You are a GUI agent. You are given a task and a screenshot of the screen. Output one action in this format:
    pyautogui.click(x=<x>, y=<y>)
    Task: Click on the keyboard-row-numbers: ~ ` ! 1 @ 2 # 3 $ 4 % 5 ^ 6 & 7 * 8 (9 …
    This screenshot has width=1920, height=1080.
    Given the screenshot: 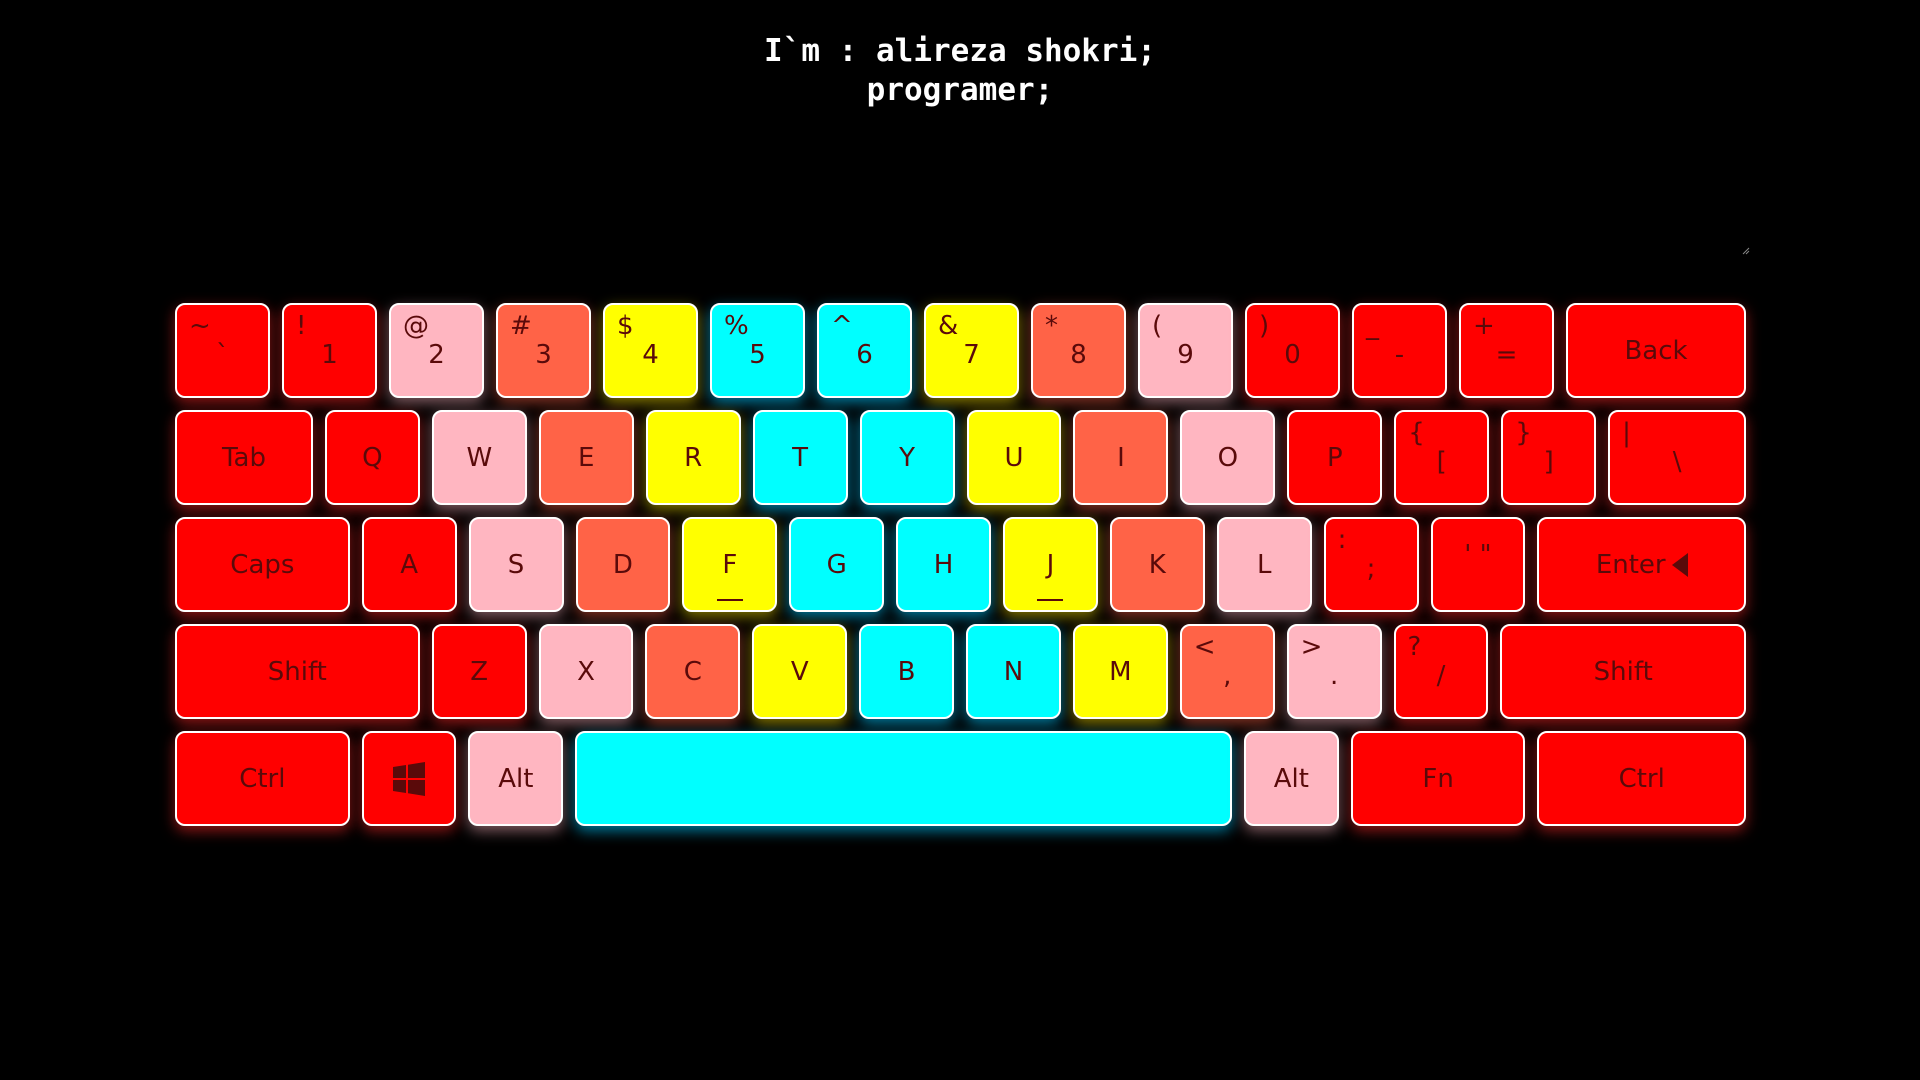 What is the action you would take?
    pyautogui.click(x=960, y=350)
    